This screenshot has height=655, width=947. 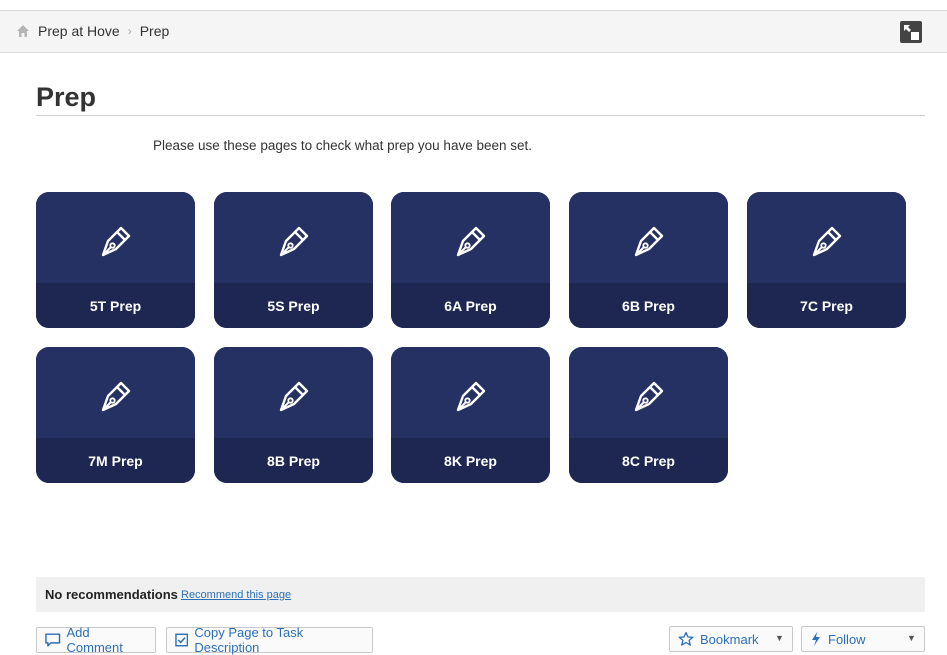 I want to click on tile-label: 6B Prep, so click(x=648, y=305).